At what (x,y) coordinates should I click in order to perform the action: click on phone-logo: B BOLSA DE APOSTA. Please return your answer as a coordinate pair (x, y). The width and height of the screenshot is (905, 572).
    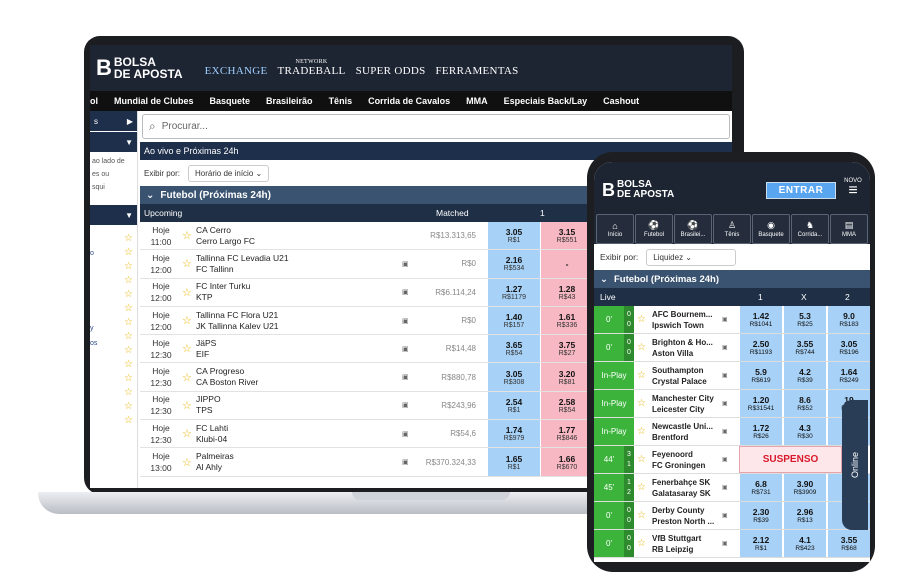
    Looking at the image, I should click on (638, 190).